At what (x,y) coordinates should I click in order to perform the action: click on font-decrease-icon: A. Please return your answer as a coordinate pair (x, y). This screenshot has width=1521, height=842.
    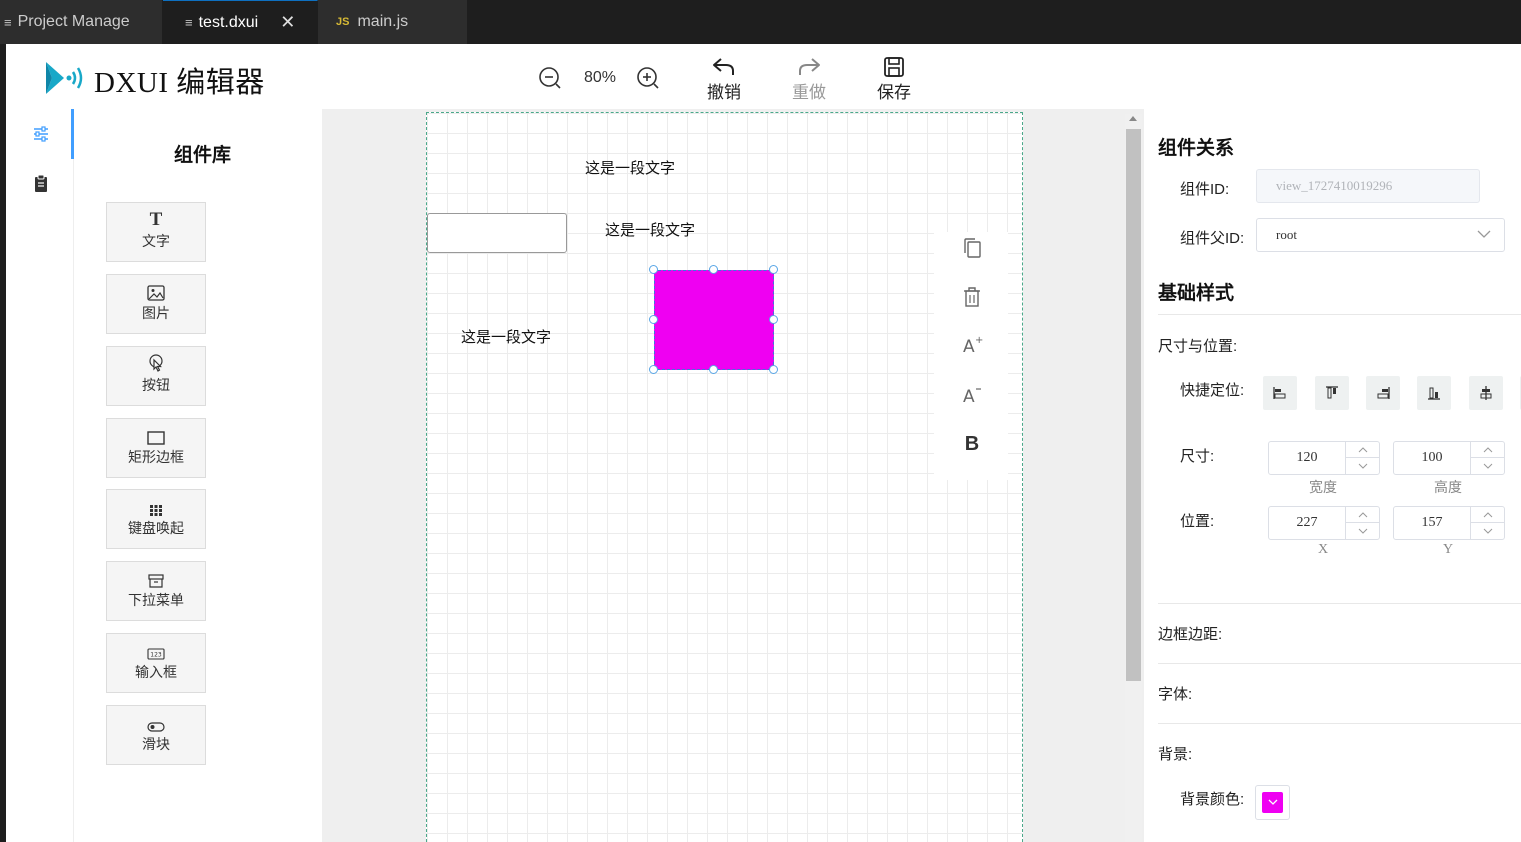
    Looking at the image, I should click on (972, 395).